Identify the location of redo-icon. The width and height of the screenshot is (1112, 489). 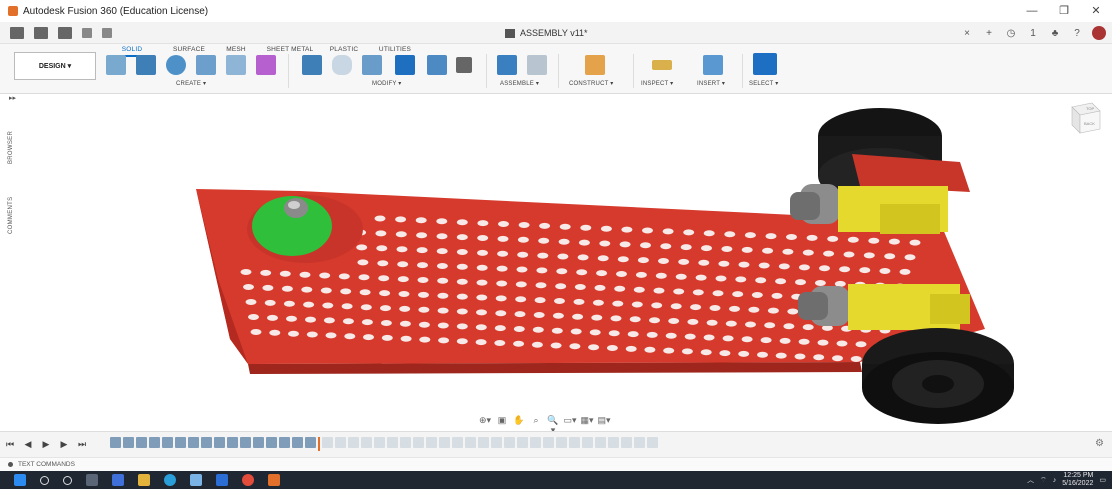
(107, 32).